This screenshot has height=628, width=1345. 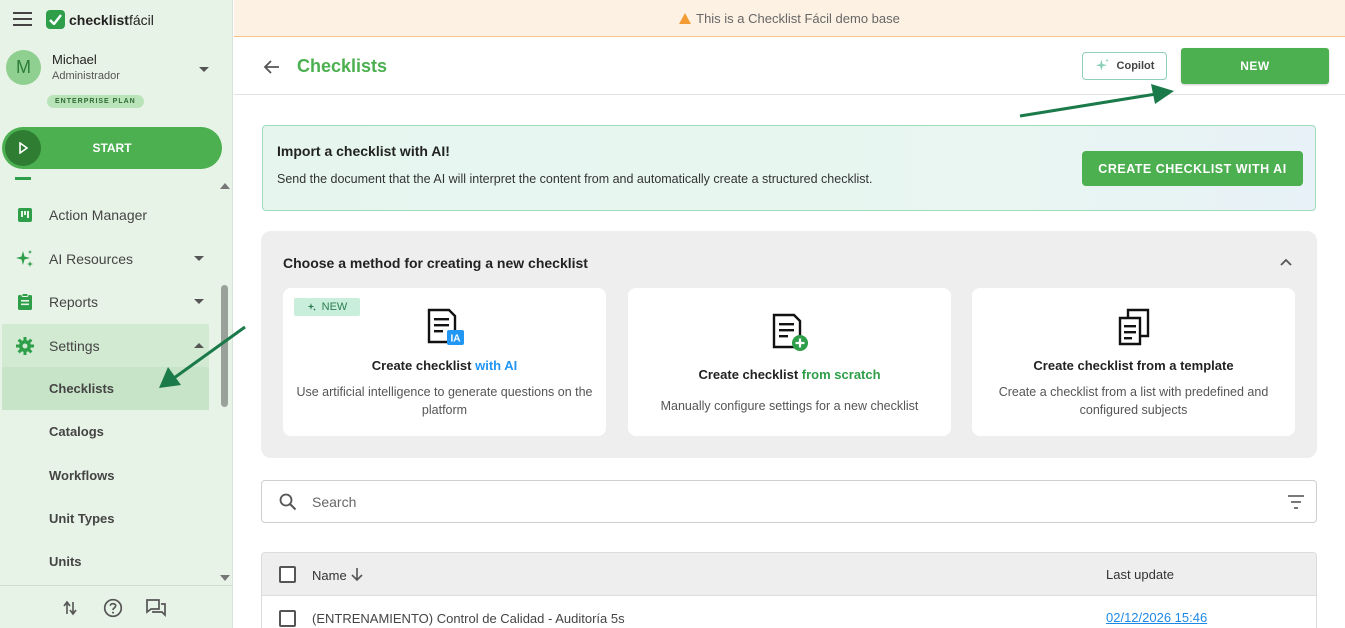 What do you see at coordinates (22, 19) in the screenshot?
I see `hamburger-menu-icon` at bounding box center [22, 19].